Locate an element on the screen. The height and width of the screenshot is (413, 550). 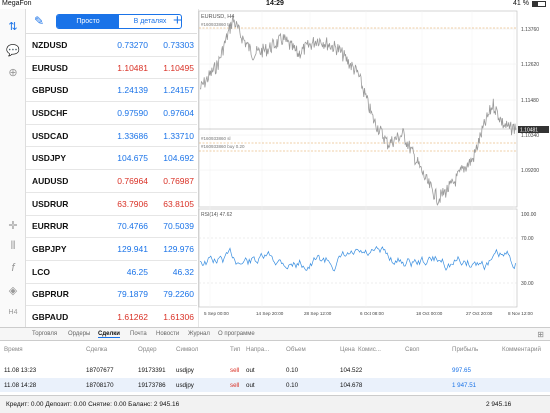
timeframe-icon: H4 is located at coordinates (13, 312).